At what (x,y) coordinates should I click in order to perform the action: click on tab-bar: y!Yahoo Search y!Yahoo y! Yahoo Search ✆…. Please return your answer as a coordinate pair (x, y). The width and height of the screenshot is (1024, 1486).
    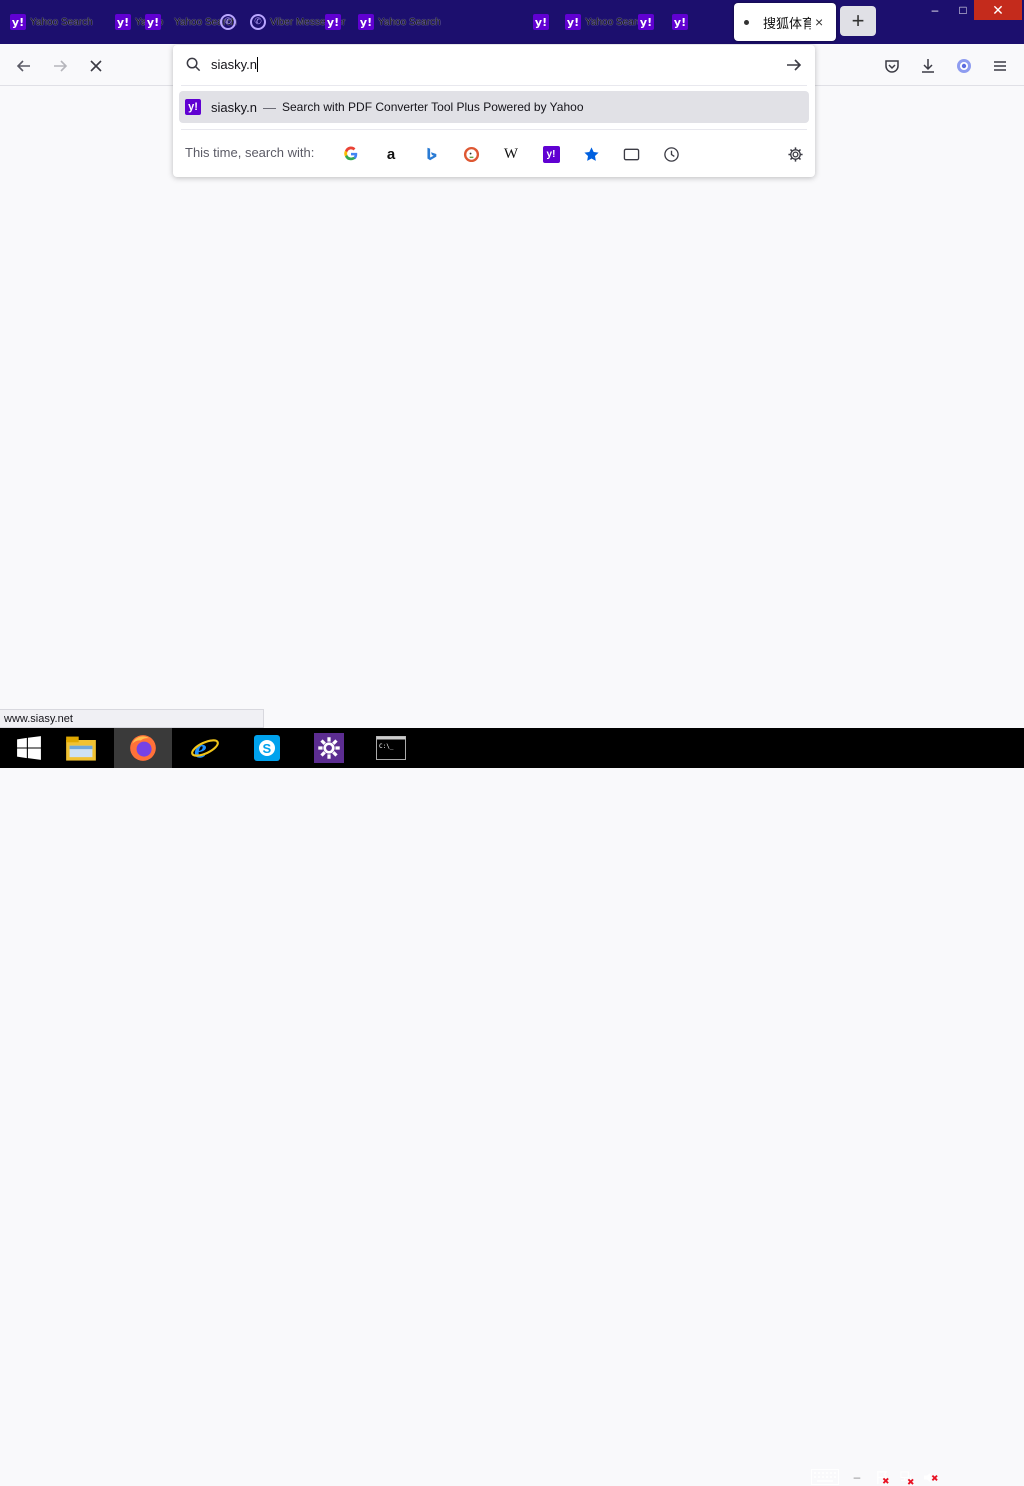
    Looking at the image, I should click on (512, 22).